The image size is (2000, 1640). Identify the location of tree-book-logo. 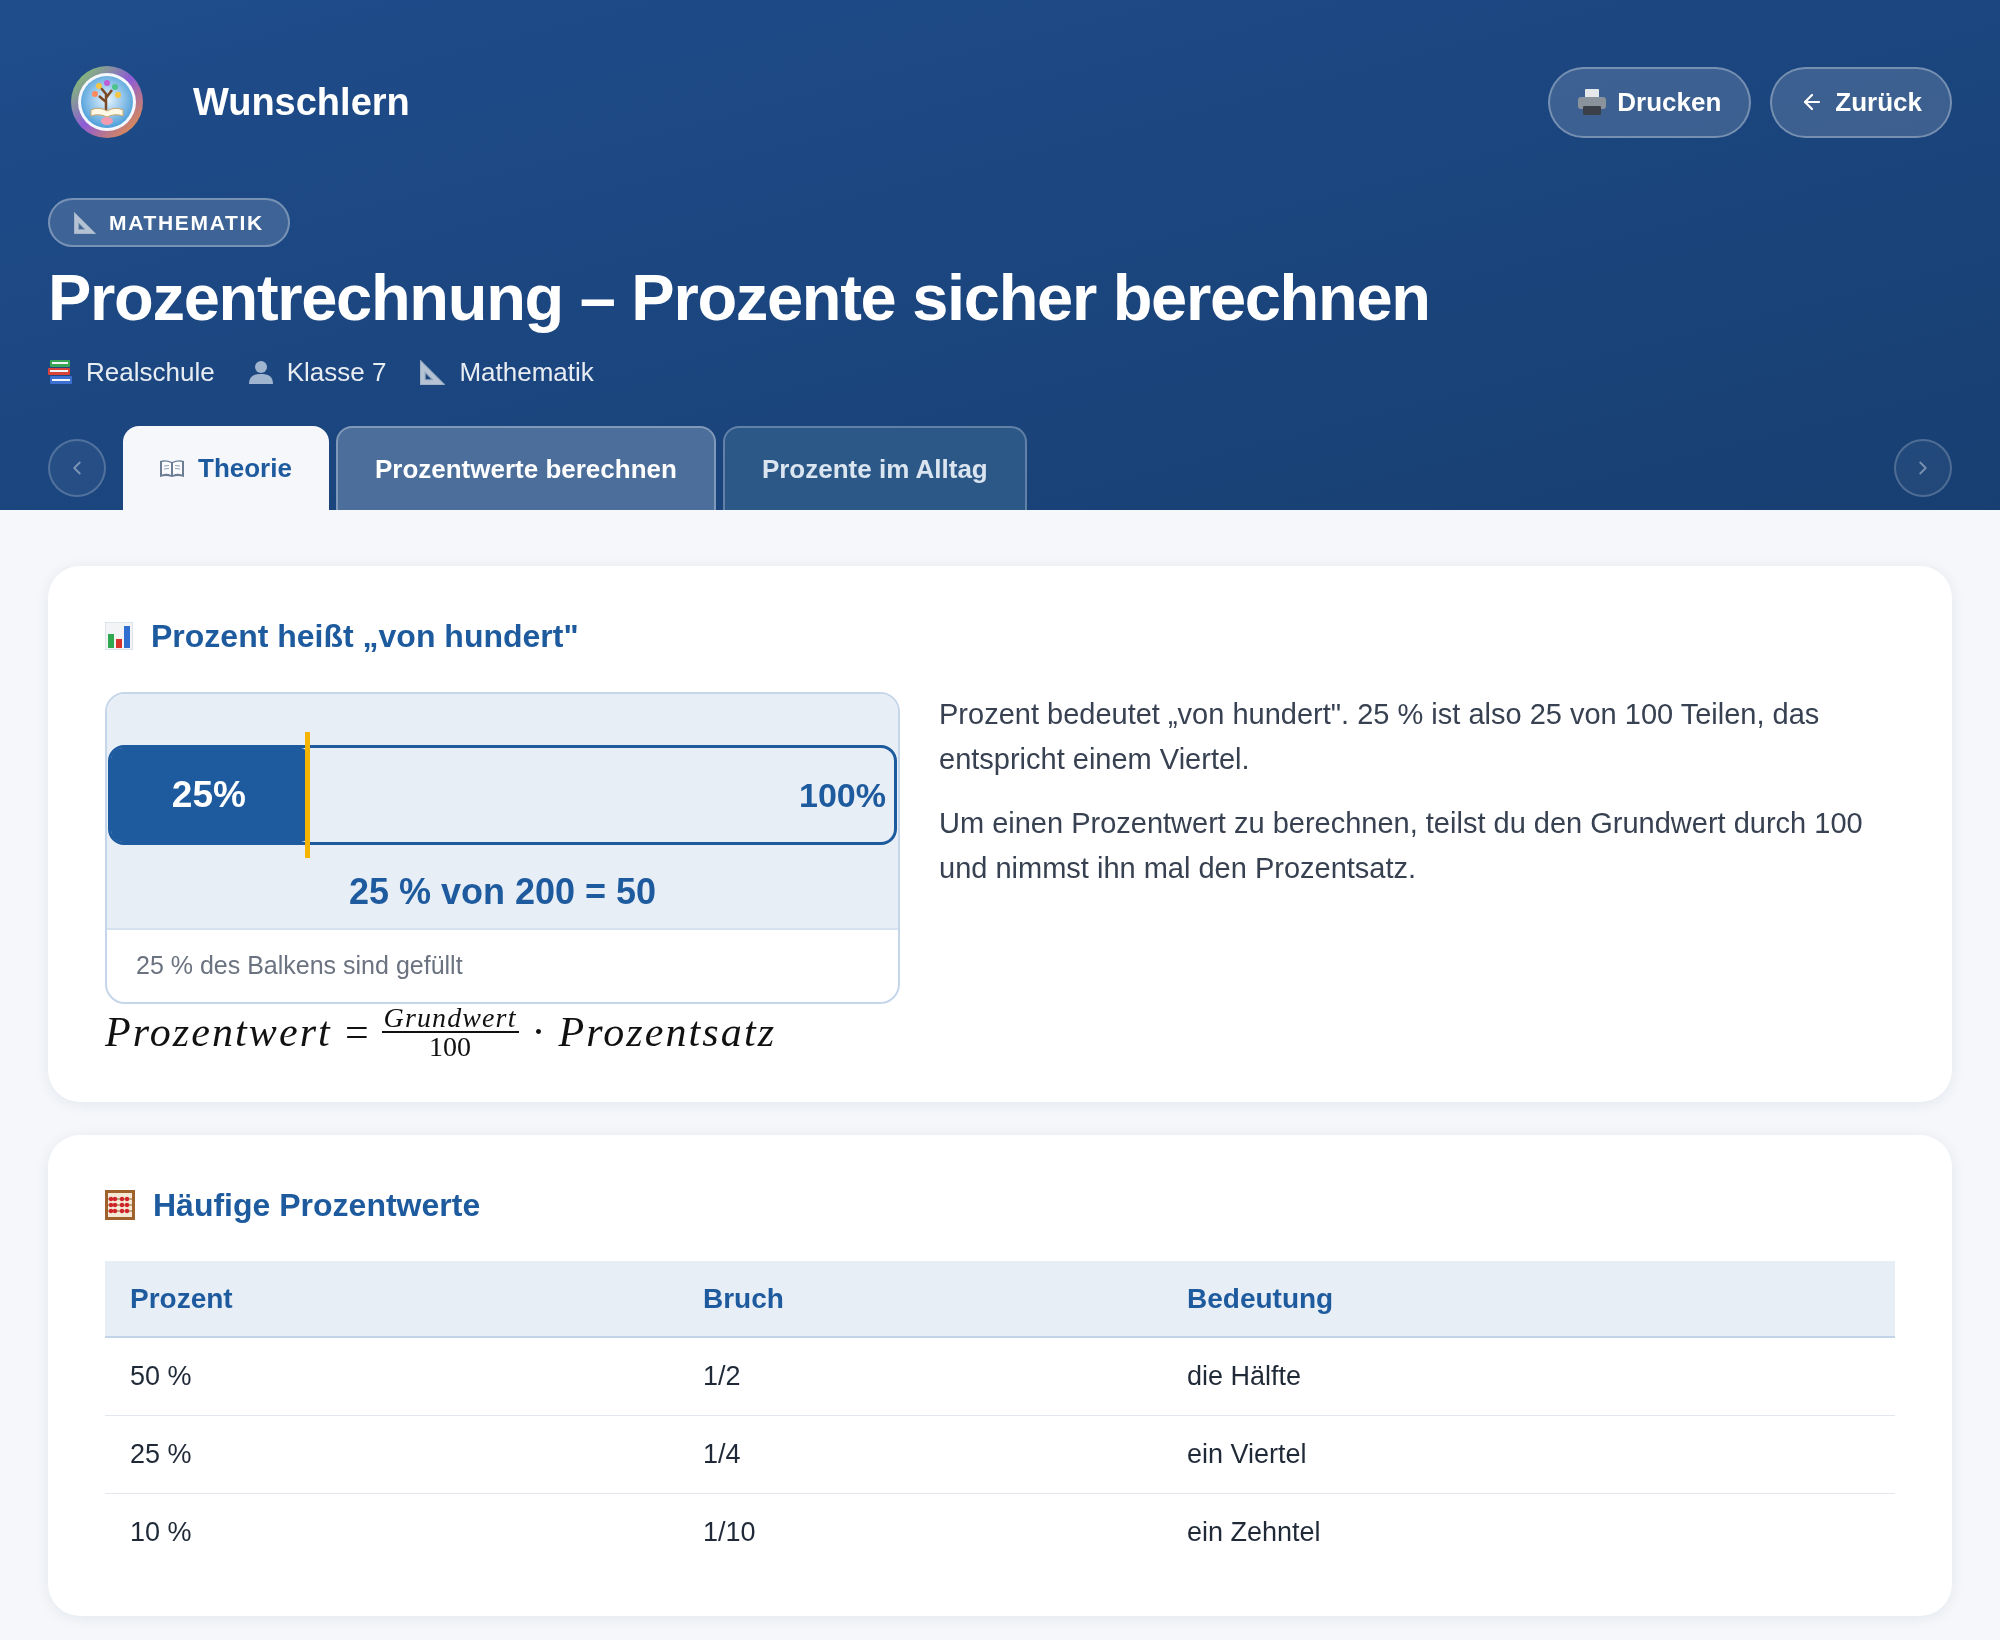
(107, 102).